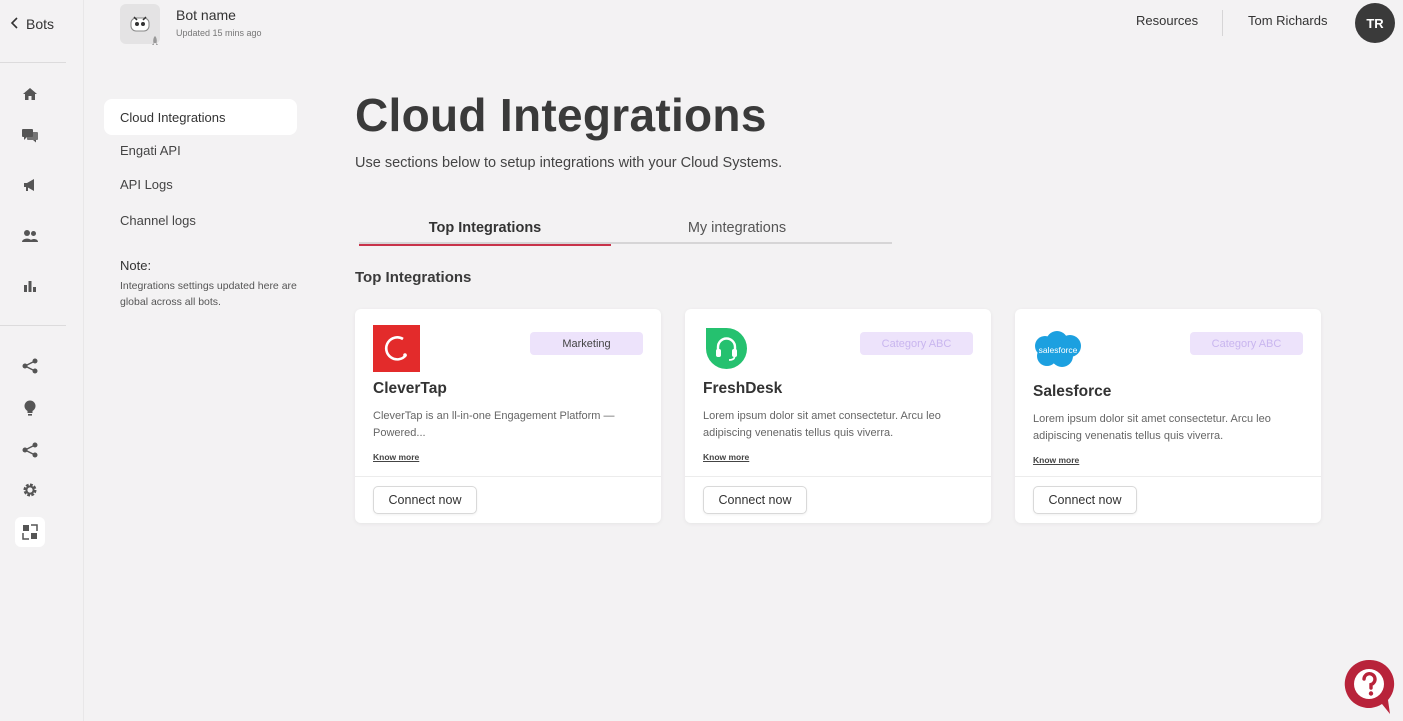 Image resolution: width=1403 pixels, height=721 pixels. What do you see at coordinates (561, 115) in the screenshot?
I see `page-title: Cloud Integrations` at bounding box center [561, 115].